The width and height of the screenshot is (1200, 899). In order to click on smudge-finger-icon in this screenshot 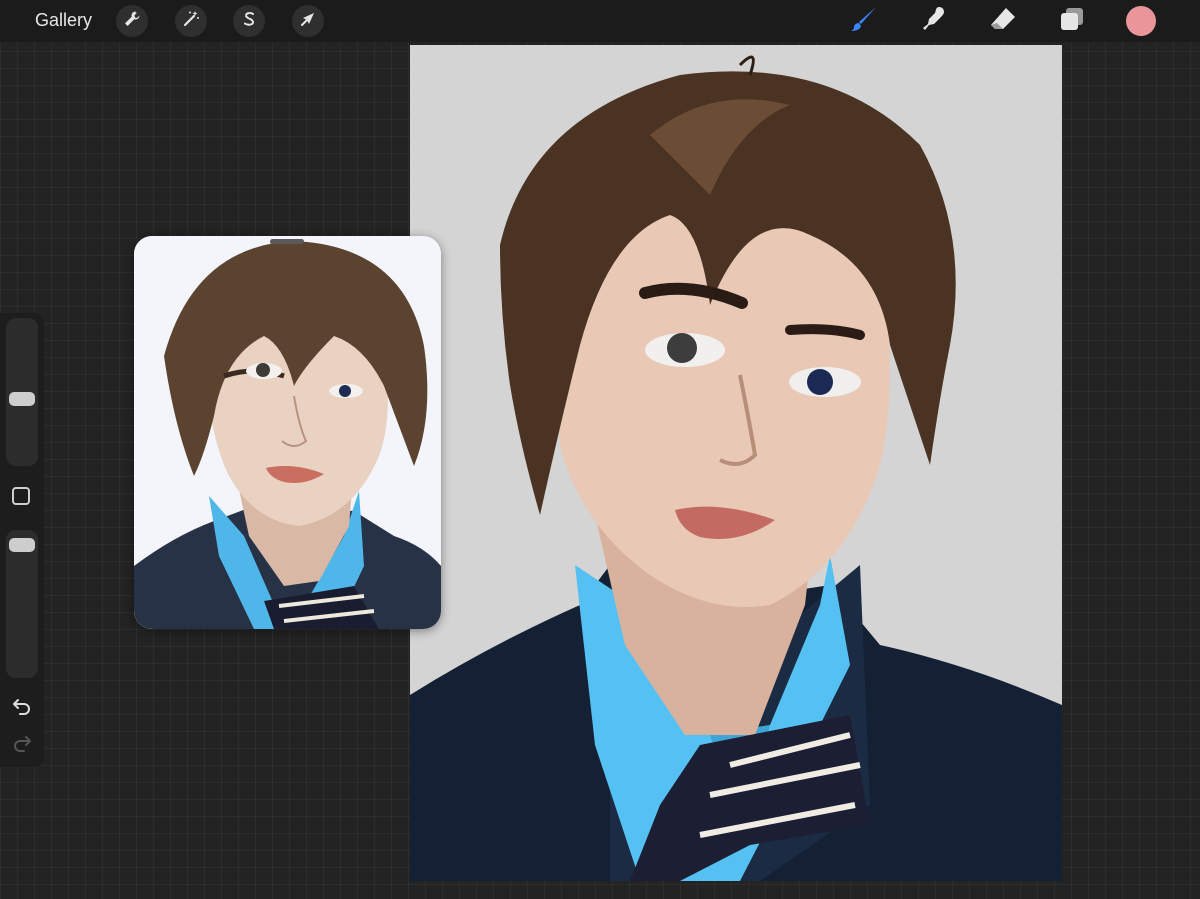, I will do `click(934, 21)`.